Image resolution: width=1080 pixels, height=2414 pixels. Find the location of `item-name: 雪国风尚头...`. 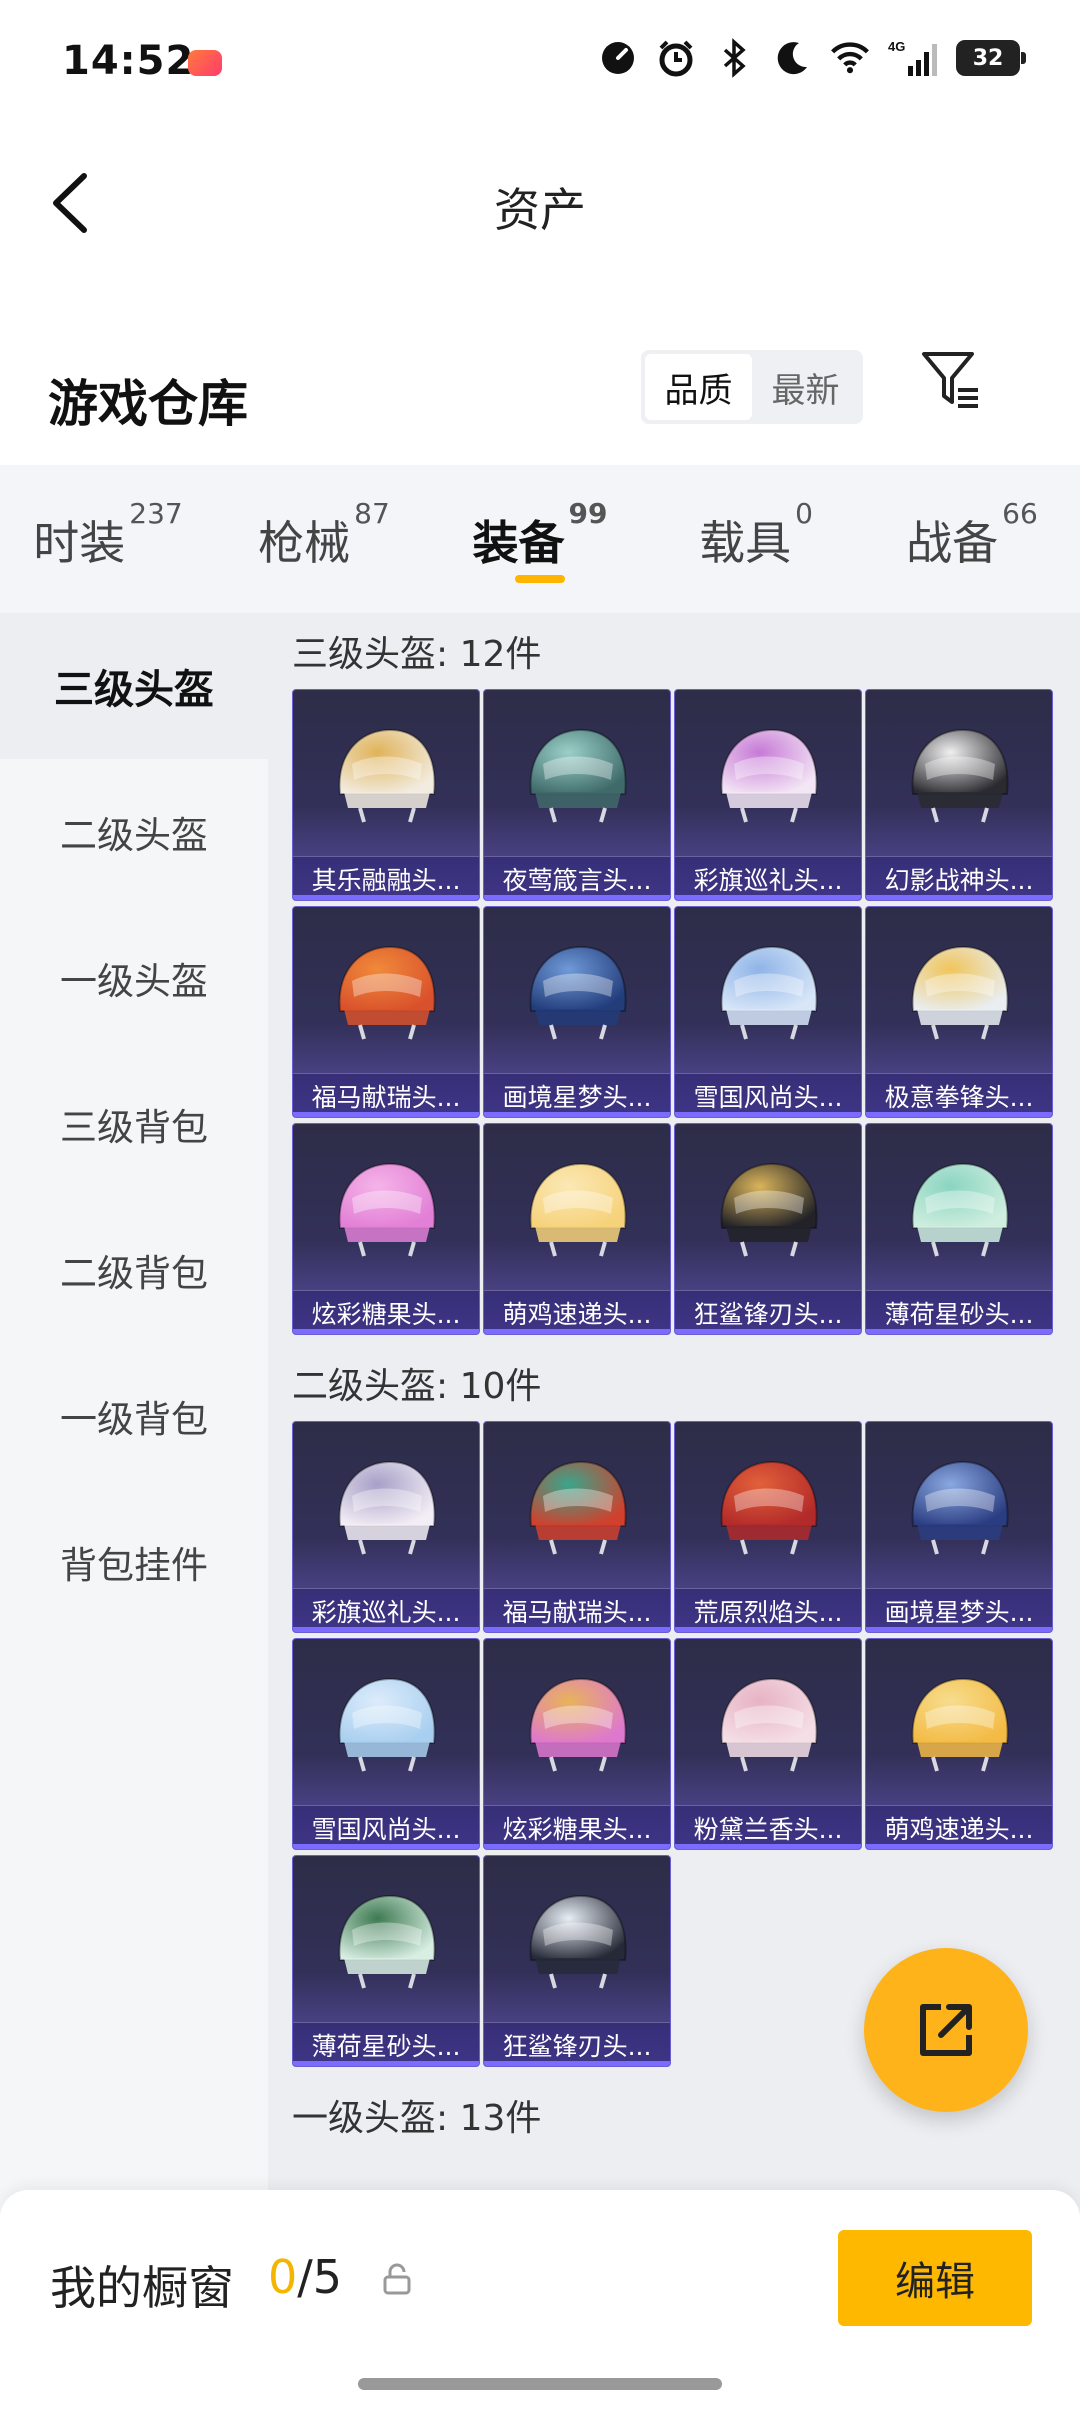

item-name: 雪国风尚头... is located at coordinates (386, 1827).